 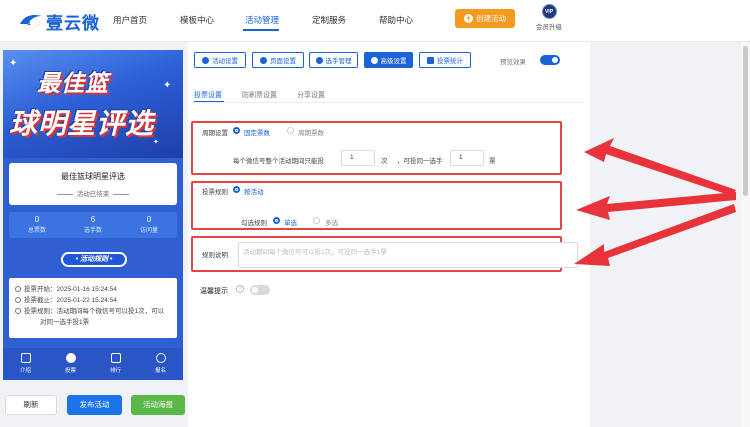 What do you see at coordinates (93, 289) in the screenshot?
I see `info-row: 投票开始：2025-01-16 15:24:54` at bounding box center [93, 289].